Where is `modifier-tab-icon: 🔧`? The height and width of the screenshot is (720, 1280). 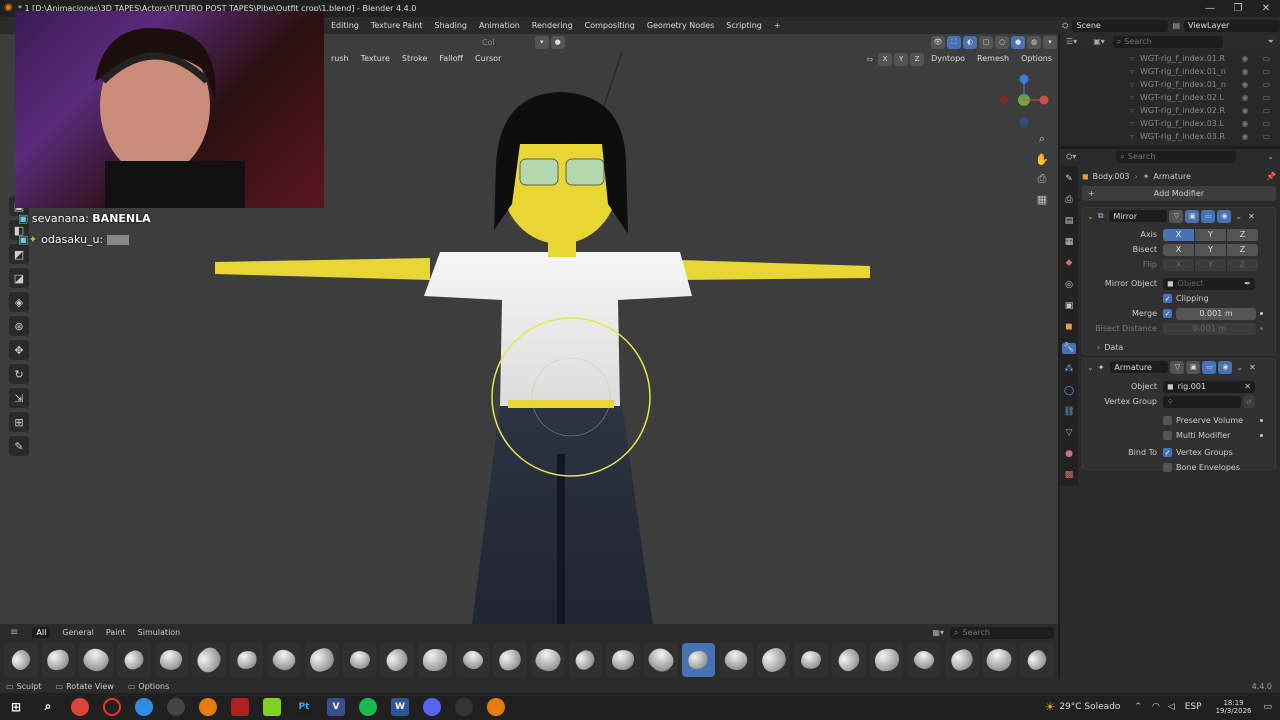 modifier-tab-icon: 🔧 is located at coordinates (1069, 348).